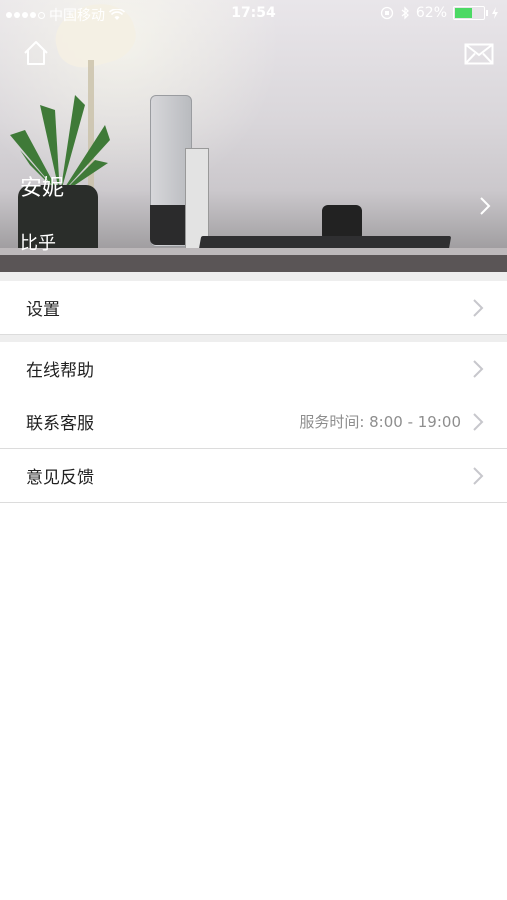  I want to click on feedback-row: 意见反馈, so click(253, 476).